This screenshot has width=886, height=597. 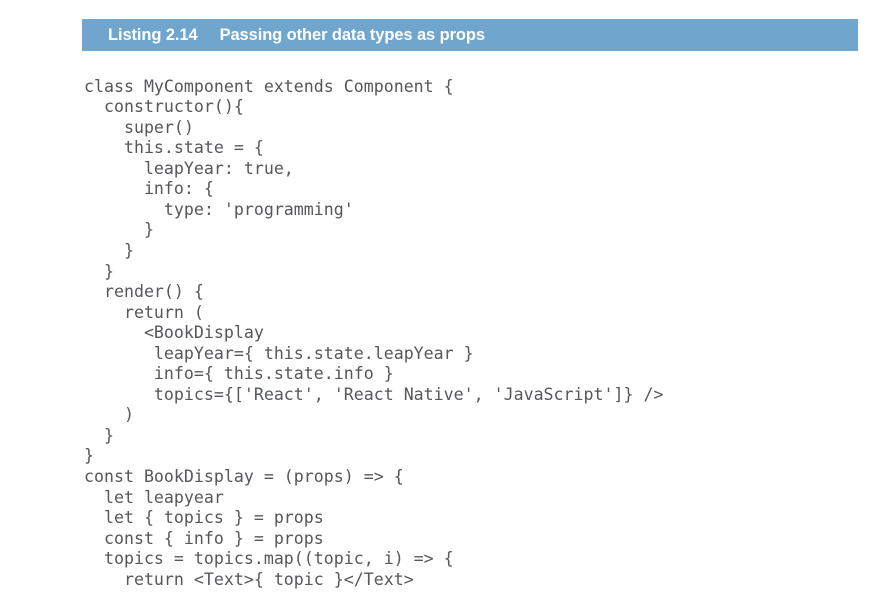 What do you see at coordinates (174, 333) in the screenshot?
I see `code-line: <BookDisplay` at bounding box center [174, 333].